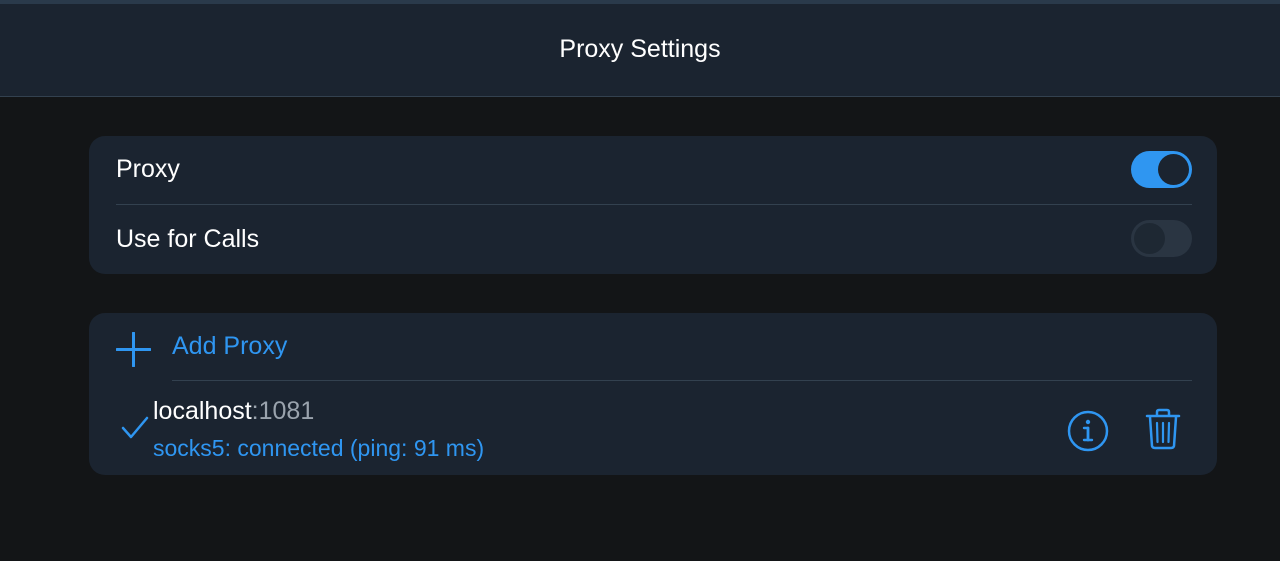 This screenshot has width=1280, height=561. I want to click on proxy-host: localhost, so click(202, 411).